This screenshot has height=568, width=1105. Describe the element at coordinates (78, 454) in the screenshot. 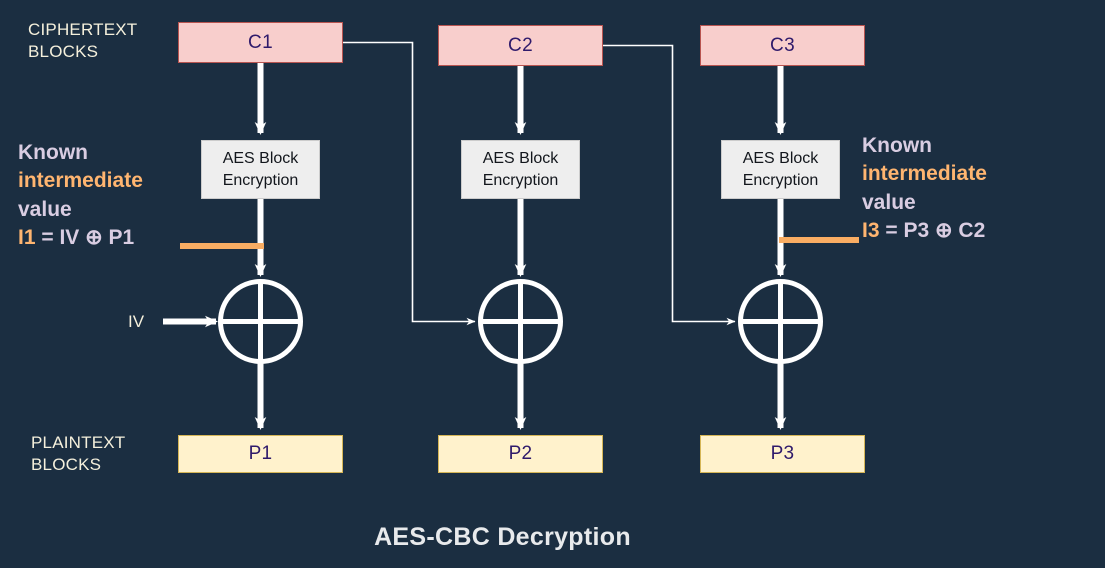

I see `plaintext-blocks-label: PLAINTEXT BLOCKS` at that location.